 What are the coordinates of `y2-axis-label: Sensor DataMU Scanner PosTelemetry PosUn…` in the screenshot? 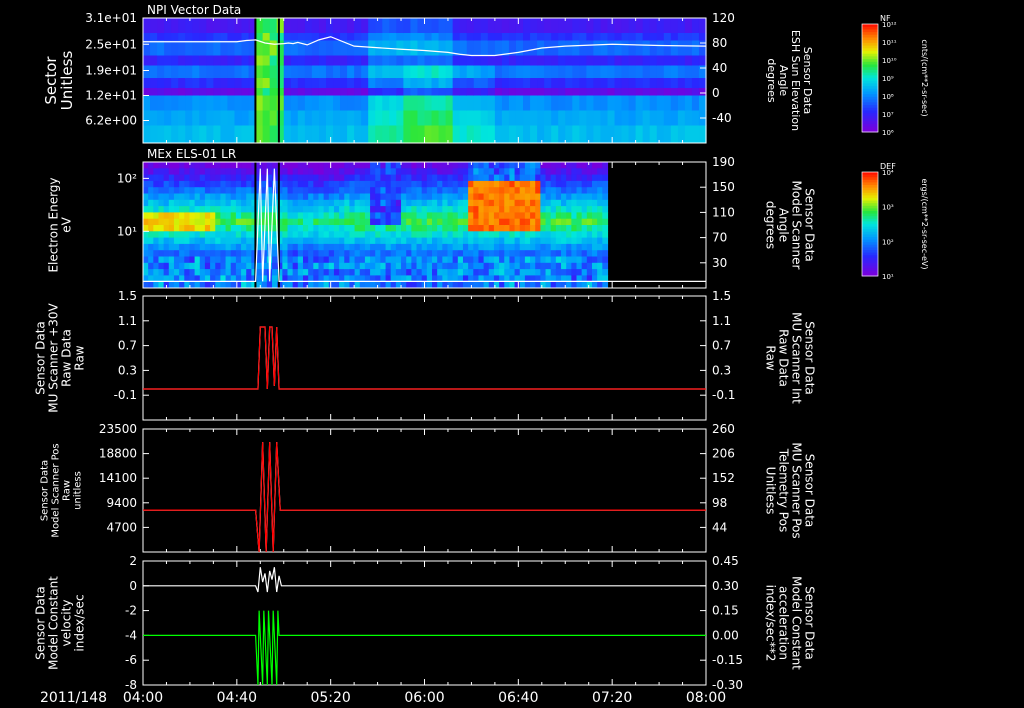 It's located at (790, 490).